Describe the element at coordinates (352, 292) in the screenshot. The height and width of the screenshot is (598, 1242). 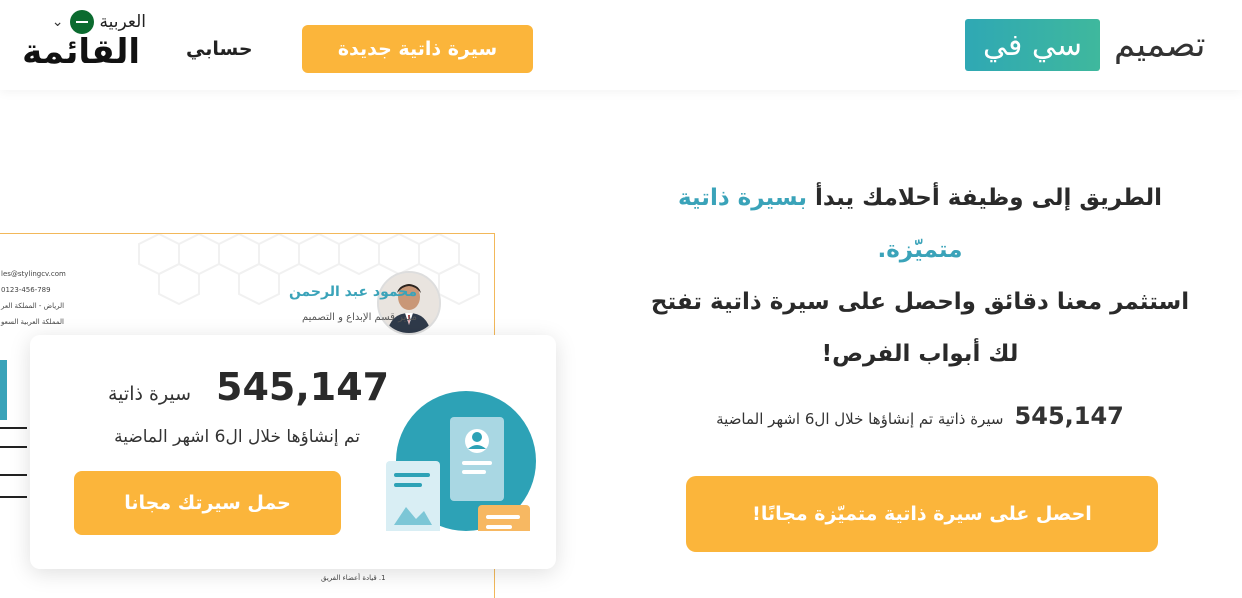
I see `resume-name: محمود عبد الرحمن` at that location.